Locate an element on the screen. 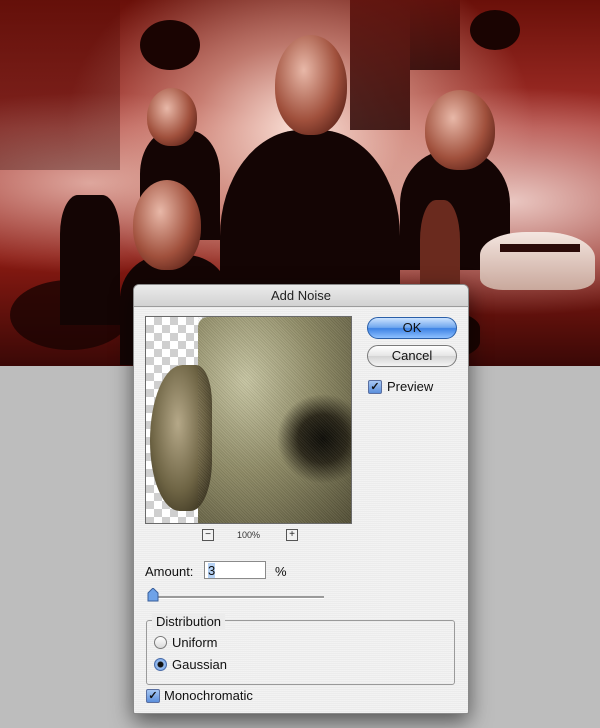 This screenshot has width=600, height=728. head-bald-boss is located at coordinates (311, 85).